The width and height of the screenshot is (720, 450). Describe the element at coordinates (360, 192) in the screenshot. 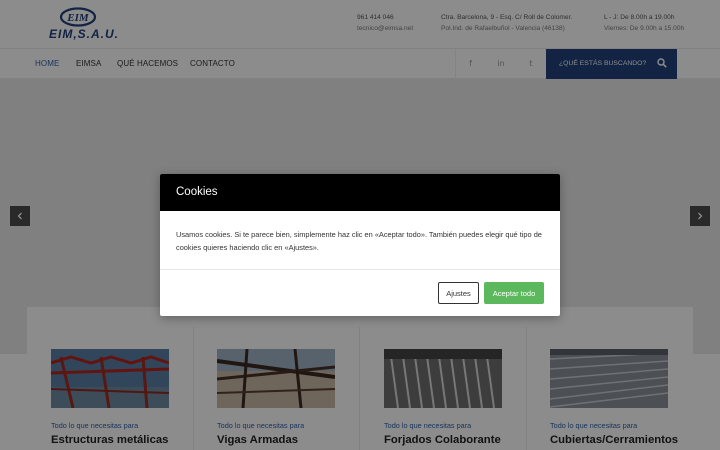

I see `cookie-dialog-header: Cookies` at that location.